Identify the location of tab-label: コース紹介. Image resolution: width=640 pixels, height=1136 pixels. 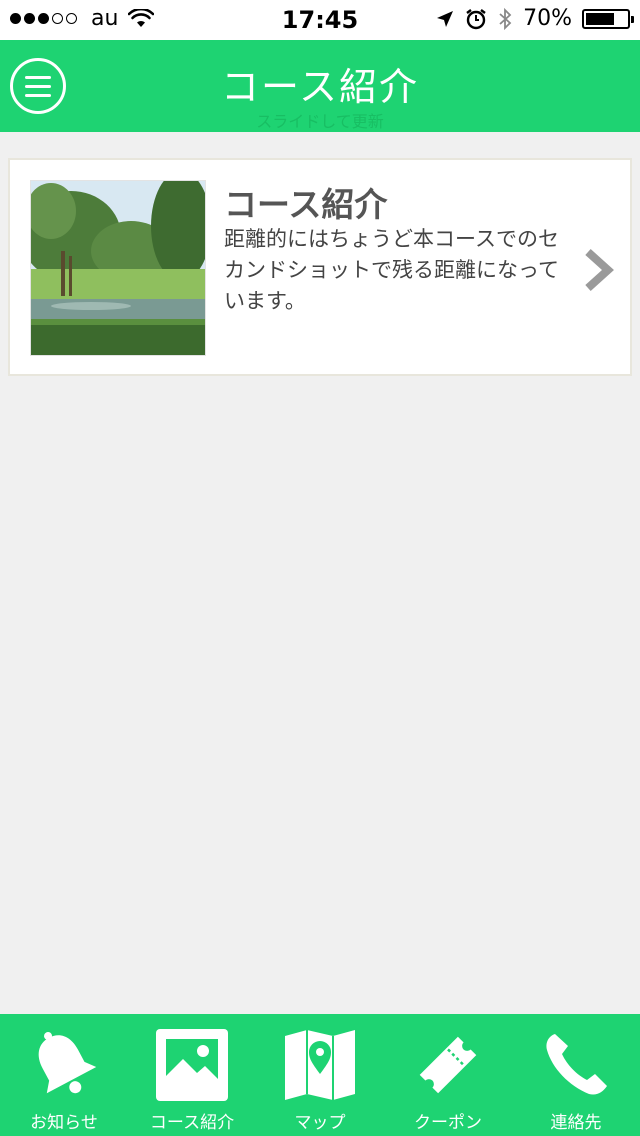
(192, 1123).